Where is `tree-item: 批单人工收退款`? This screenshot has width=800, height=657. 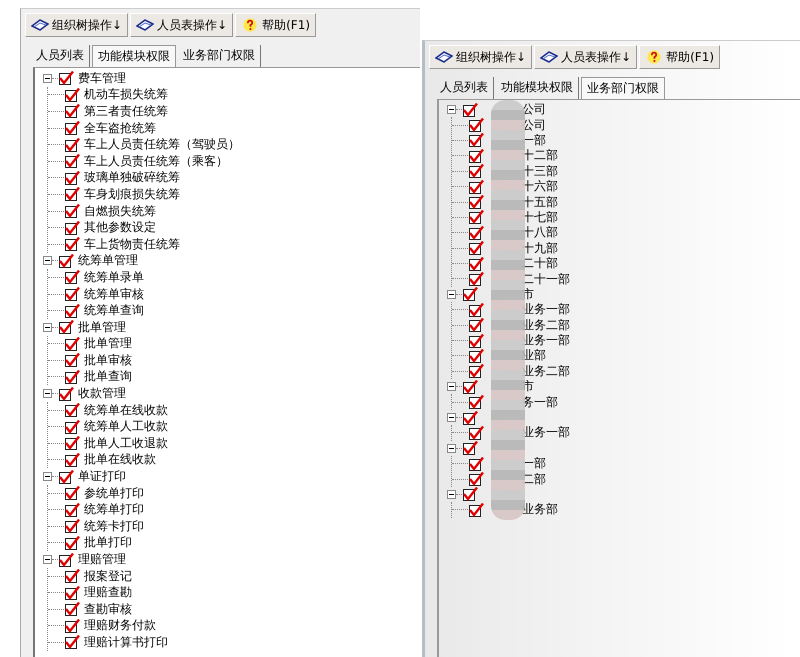 tree-item: 批单人工收退款 is located at coordinates (126, 443).